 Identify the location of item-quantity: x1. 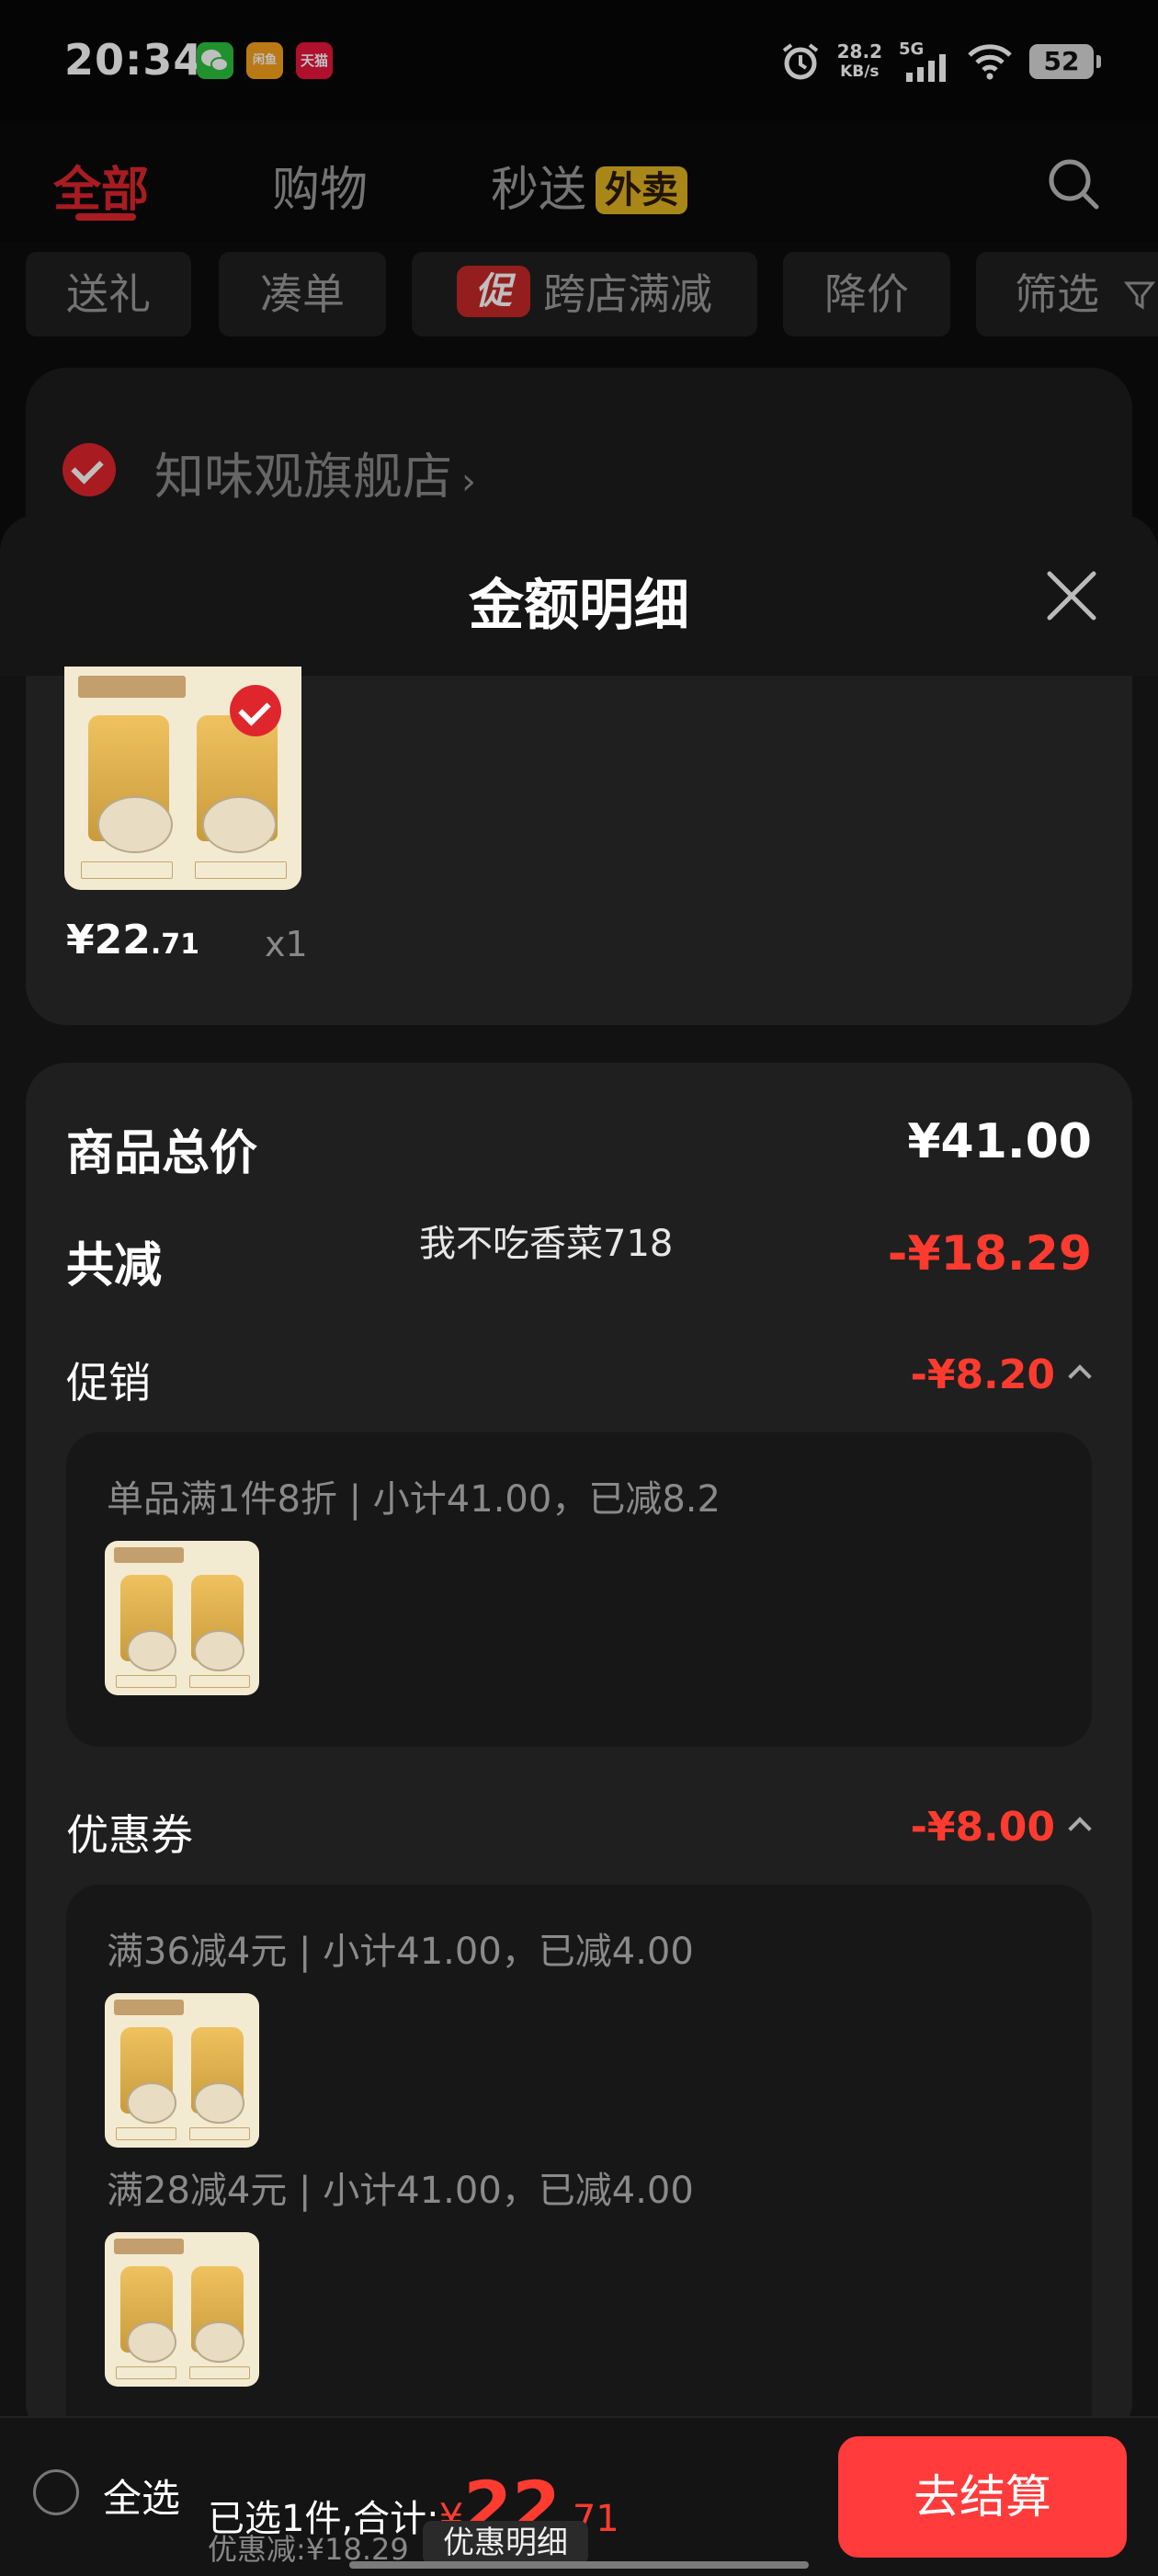
(286, 944).